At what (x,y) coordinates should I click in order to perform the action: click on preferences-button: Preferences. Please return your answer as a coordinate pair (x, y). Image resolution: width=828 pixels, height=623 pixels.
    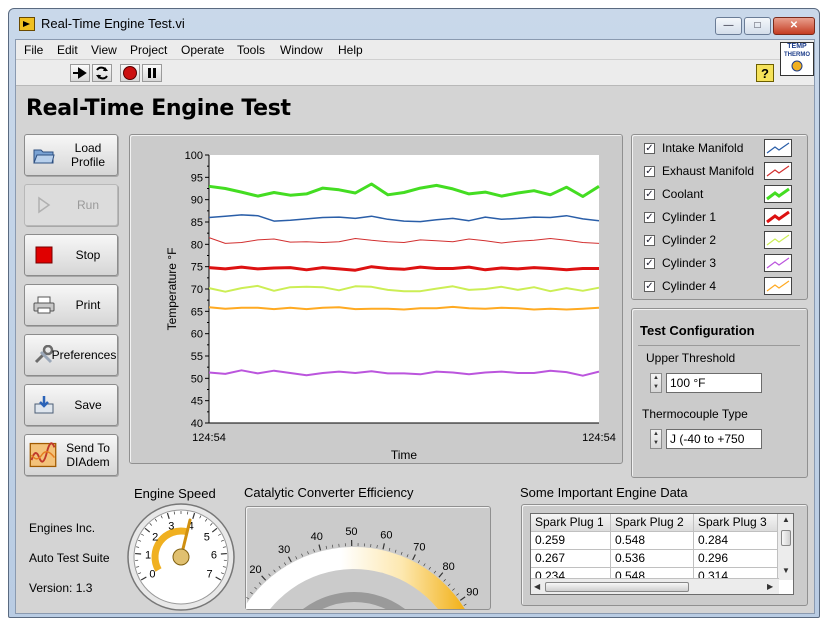
    Looking at the image, I should click on (71, 355).